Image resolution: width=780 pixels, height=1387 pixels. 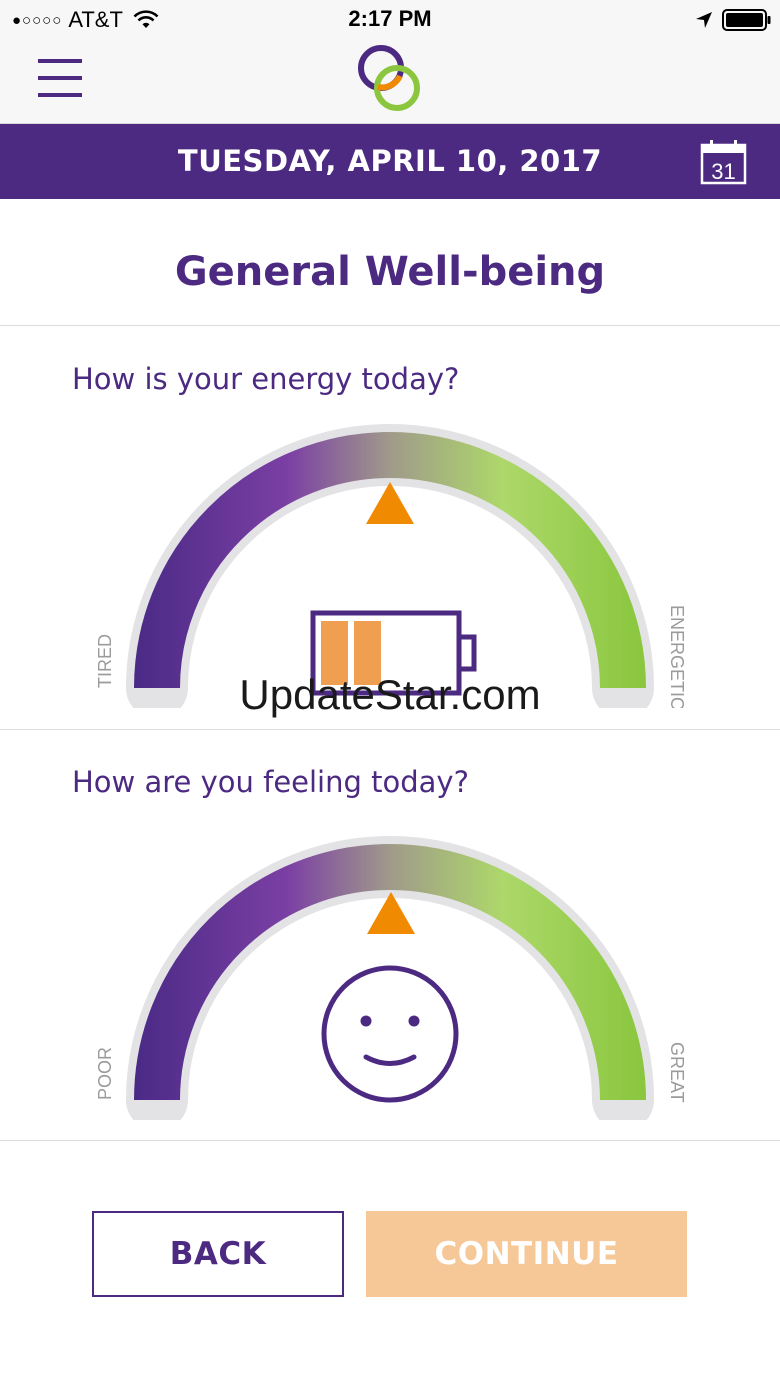 I want to click on continue-button: CONTINUE, so click(x=526, y=1254).